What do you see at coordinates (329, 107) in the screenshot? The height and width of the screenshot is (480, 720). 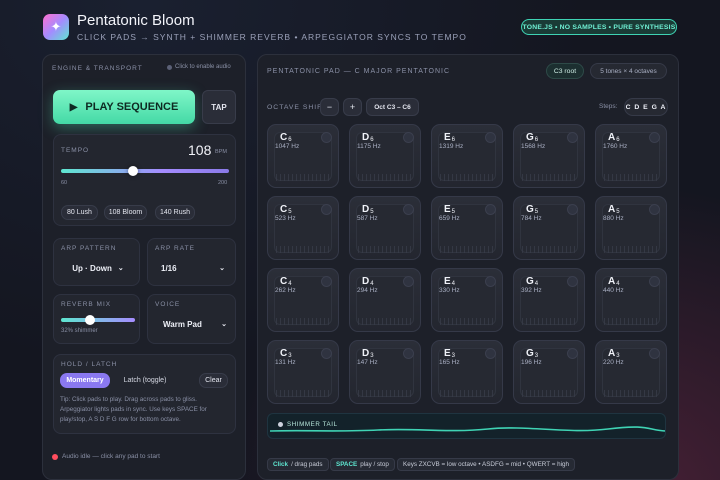 I see `octave-down-button: −` at bounding box center [329, 107].